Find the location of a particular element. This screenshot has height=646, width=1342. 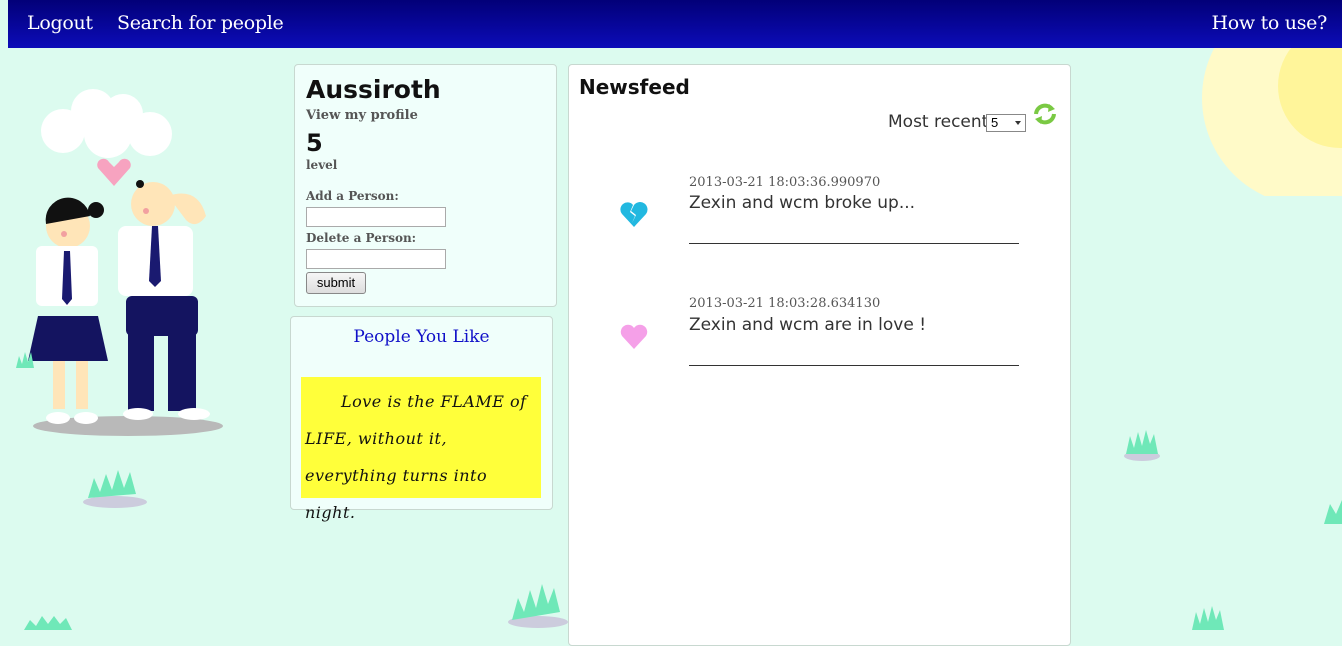

level-value: 5 is located at coordinates (314, 143).